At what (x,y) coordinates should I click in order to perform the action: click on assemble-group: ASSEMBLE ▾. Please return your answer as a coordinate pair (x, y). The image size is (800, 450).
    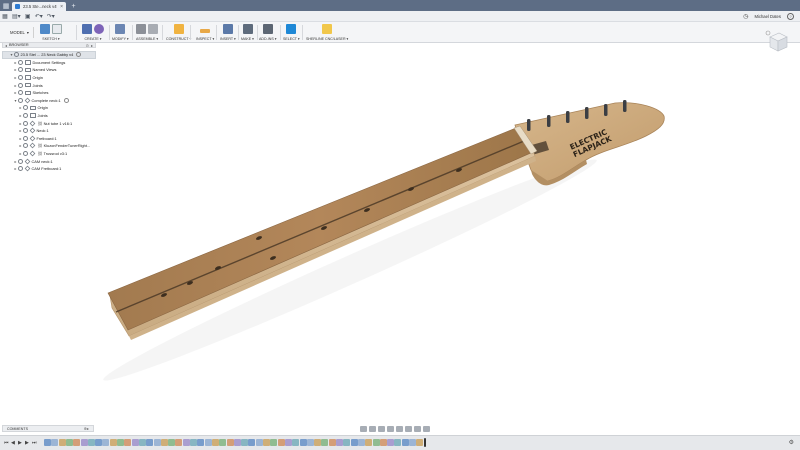
    Looking at the image, I should click on (147, 32).